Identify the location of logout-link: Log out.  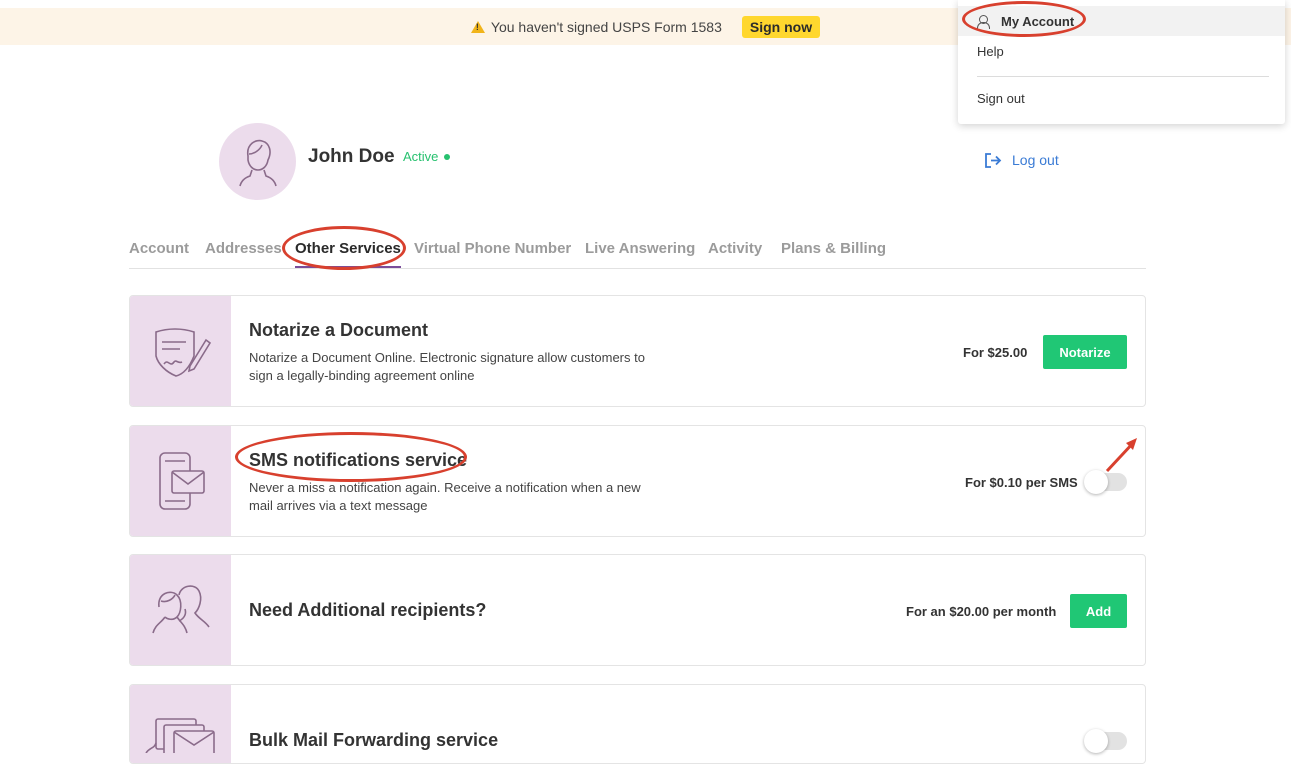
(1022, 160).